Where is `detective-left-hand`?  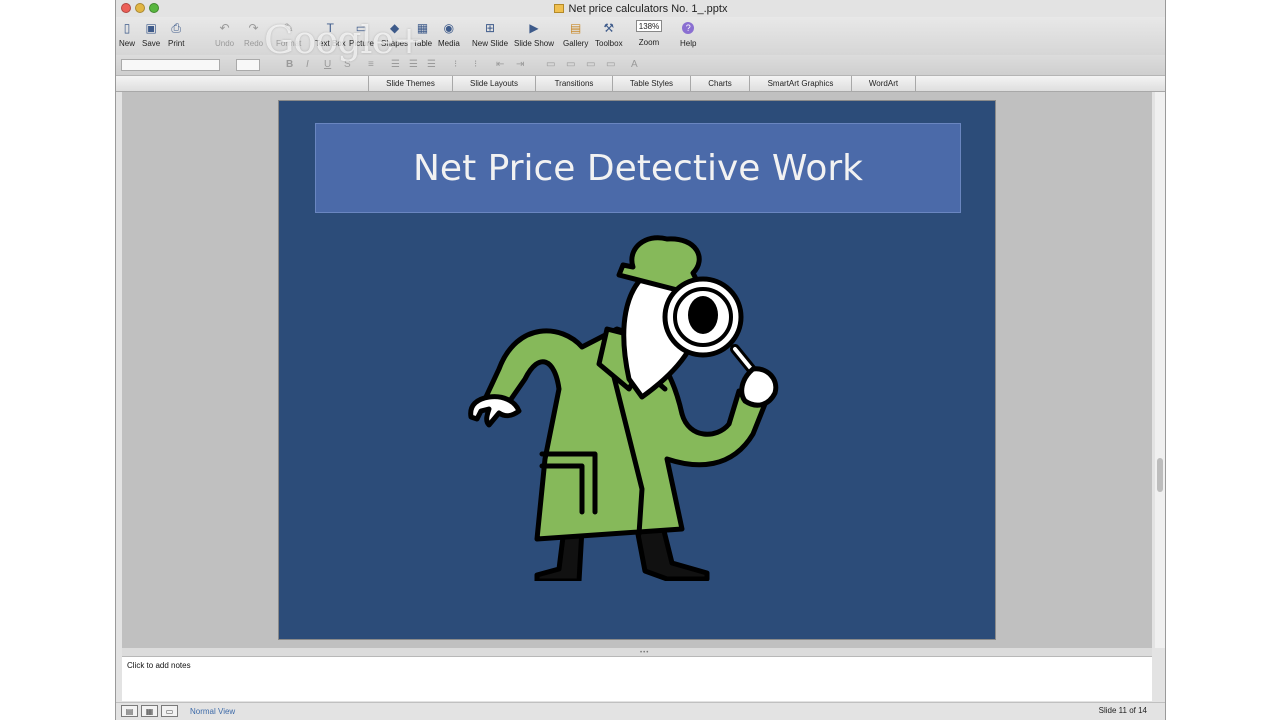
detective-left-hand is located at coordinates (495, 411).